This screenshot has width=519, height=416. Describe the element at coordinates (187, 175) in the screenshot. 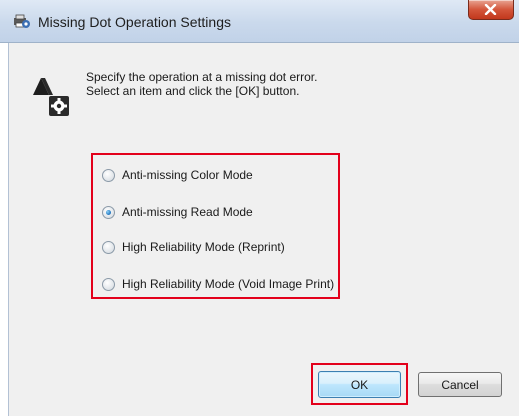

I see `option-label: Anti-missing Color Mode` at that location.